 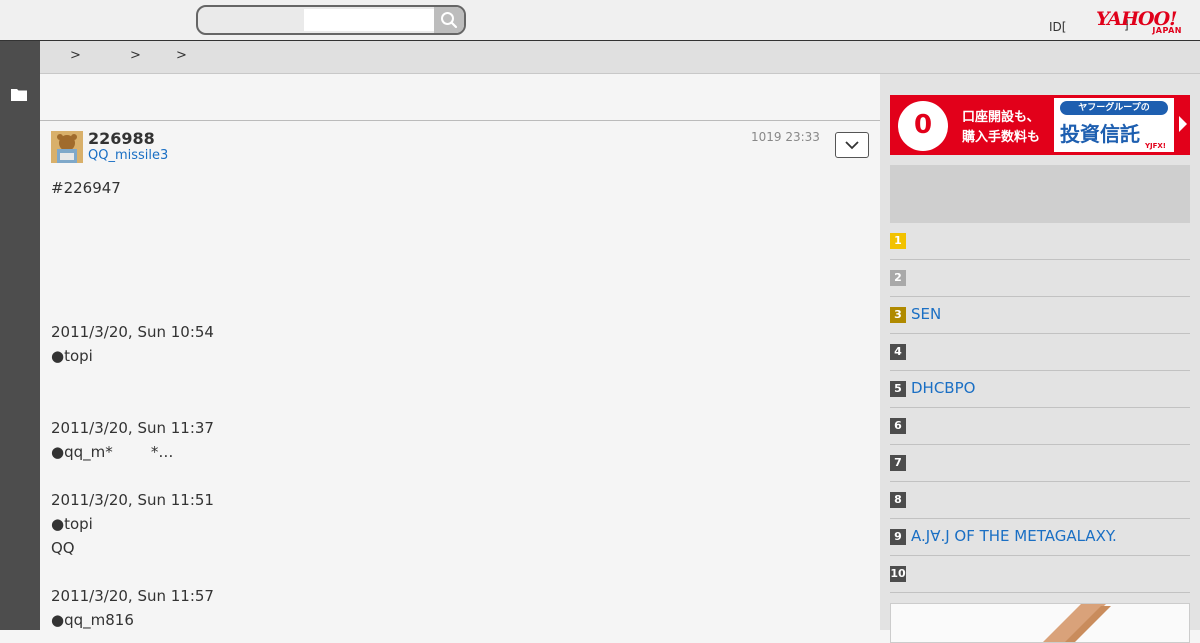 What do you see at coordinates (1058, 27) in the screenshot?
I see `id-label: ID[` at bounding box center [1058, 27].